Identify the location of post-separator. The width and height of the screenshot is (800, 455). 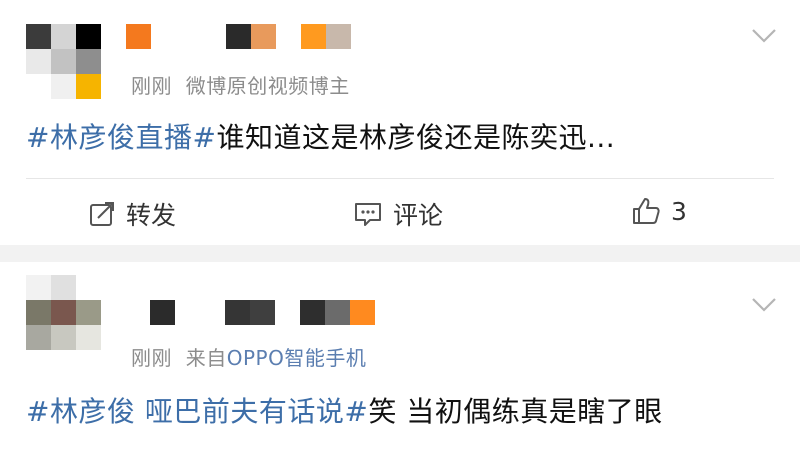
(400, 253).